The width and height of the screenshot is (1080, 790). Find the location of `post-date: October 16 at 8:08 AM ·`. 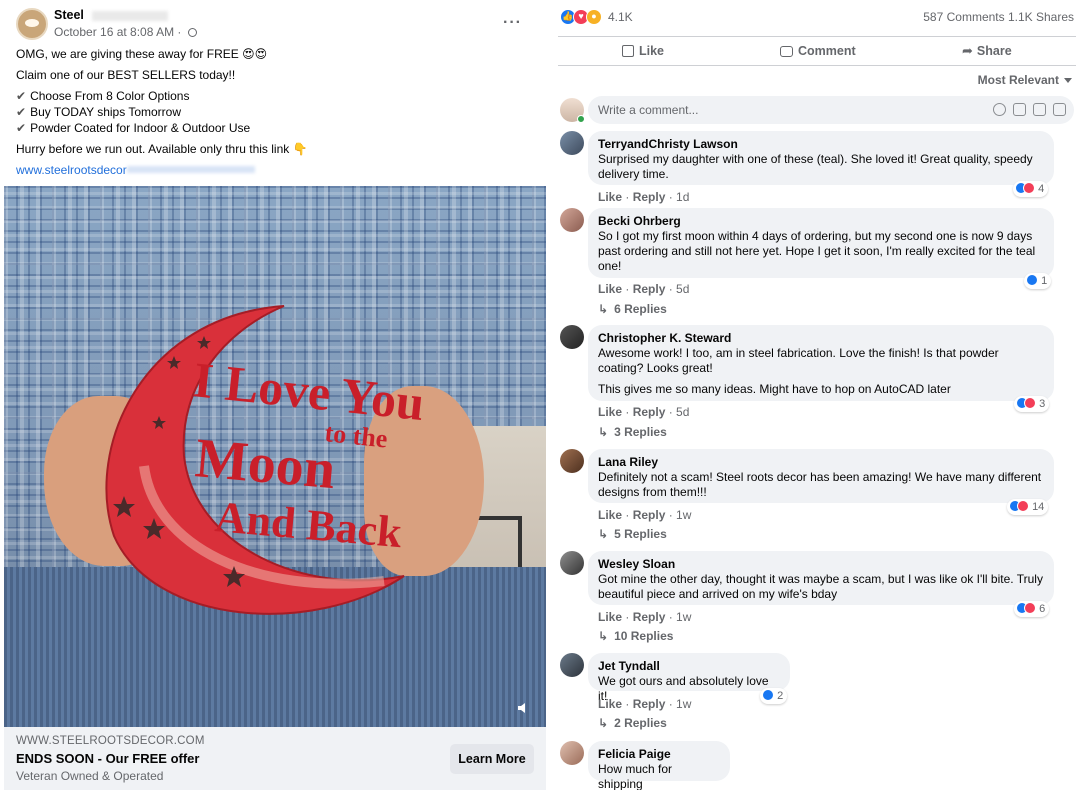

post-date: October 16 at 8:08 AM · is located at coordinates (125, 32).